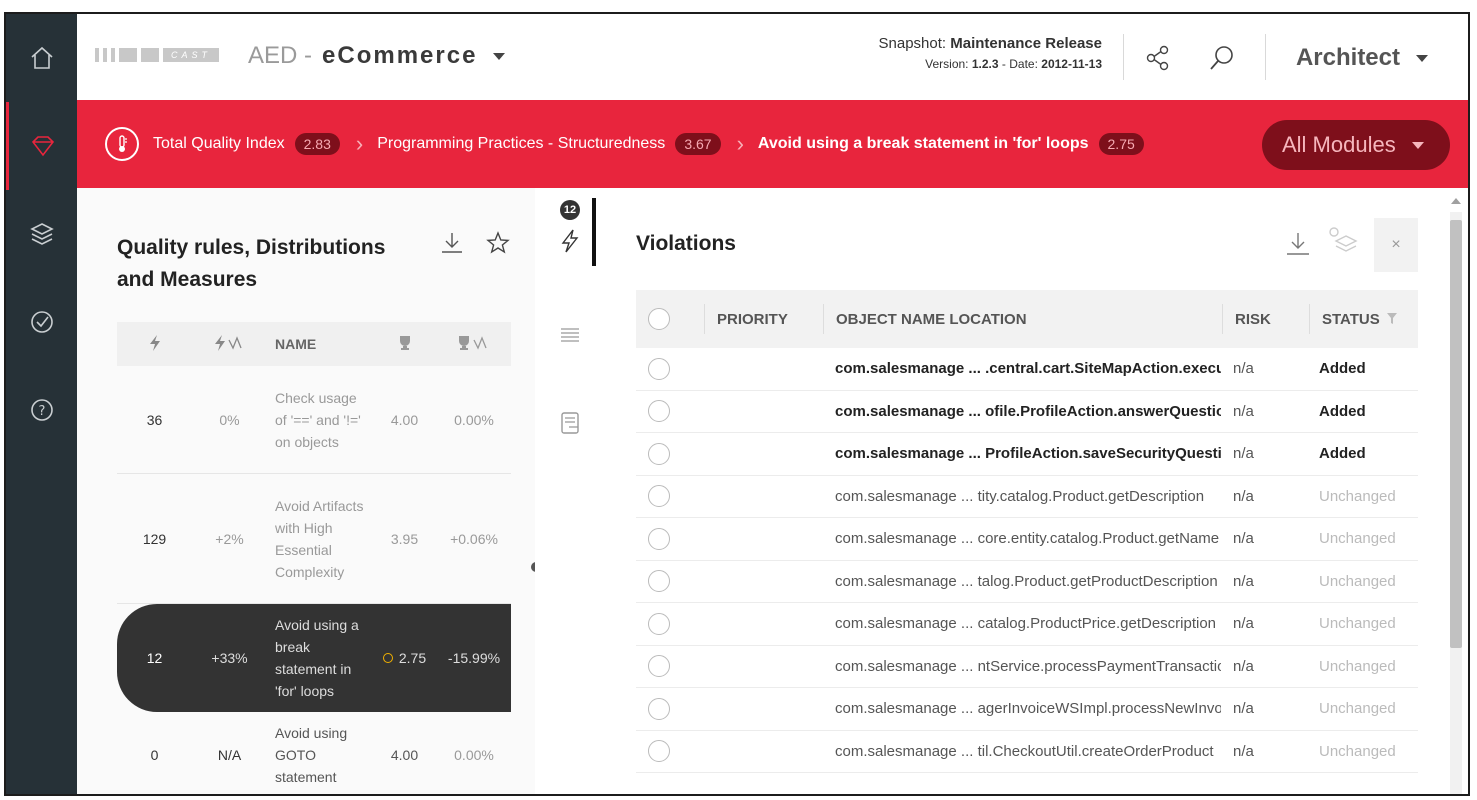 Image resolution: width=1477 pixels, height=800 pixels. Describe the element at coordinates (377, 56) in the screenshot. I see `app-selector: AED - eCommerce` at that location.